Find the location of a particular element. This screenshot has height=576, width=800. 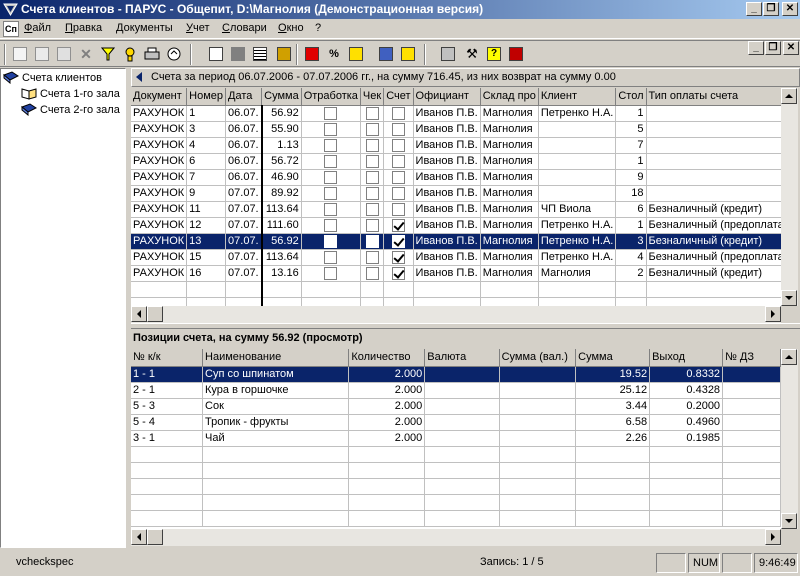

delete-icon: ✕ is located at coordinates (86, 54).